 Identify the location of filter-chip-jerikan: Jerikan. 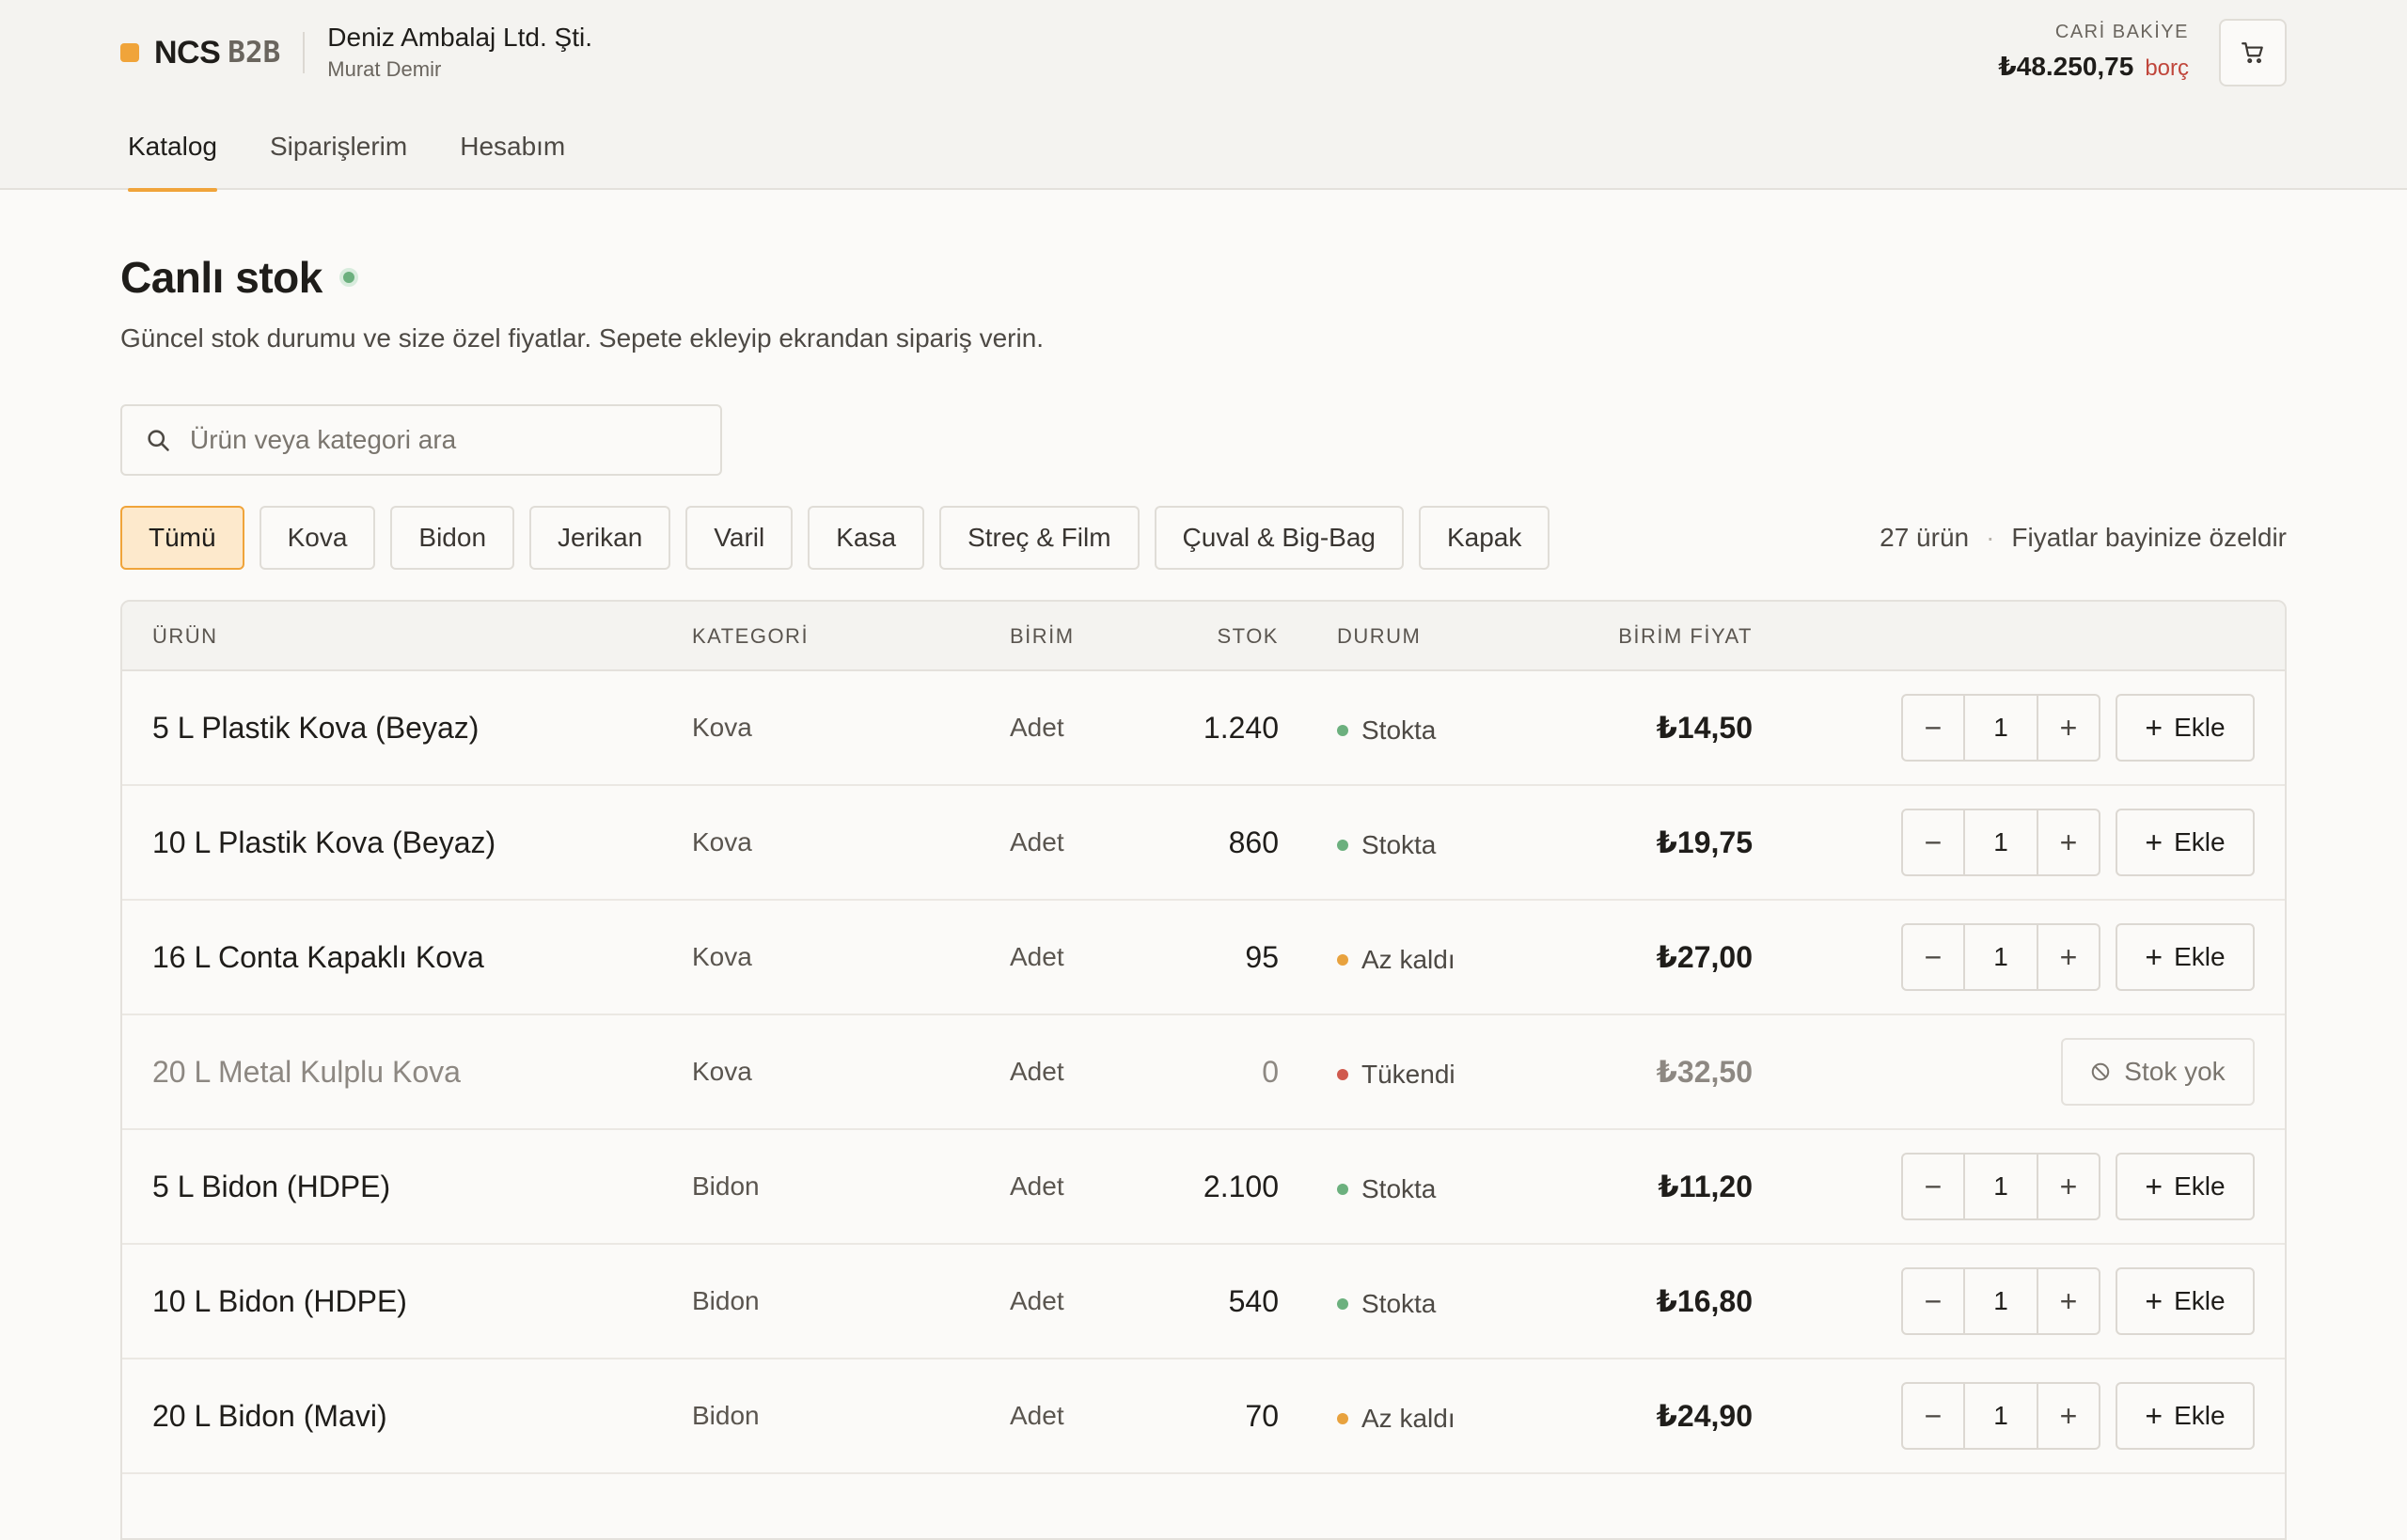
(600, 538).